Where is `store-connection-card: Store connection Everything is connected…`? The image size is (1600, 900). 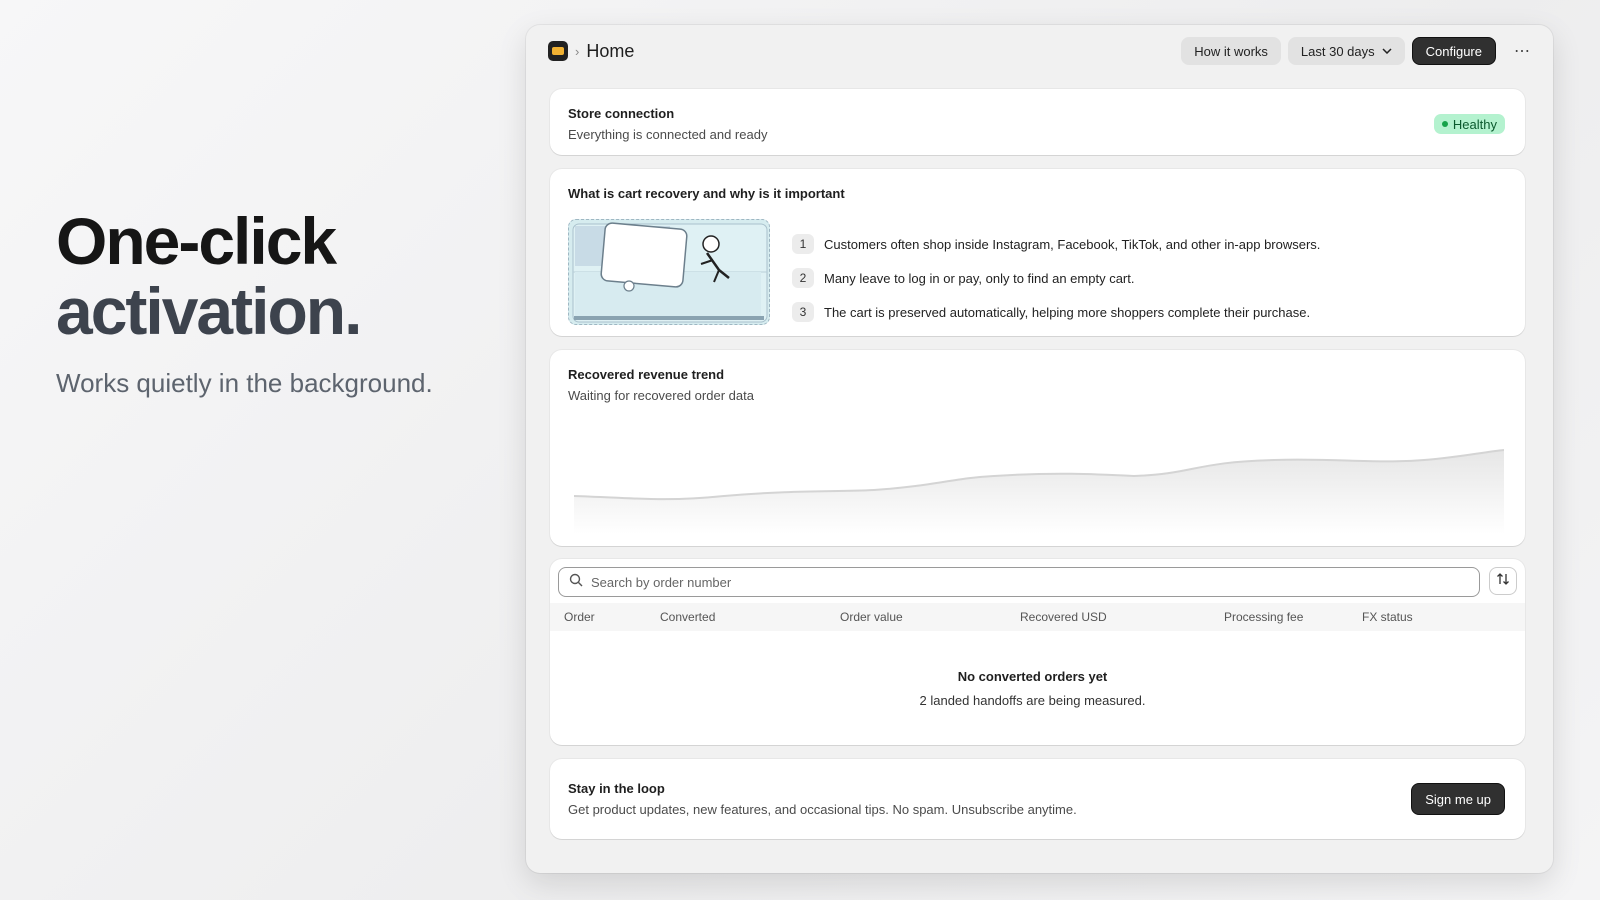
store-connection-card: Store connection Everything is connected… is located at coordinates (1037, 122).